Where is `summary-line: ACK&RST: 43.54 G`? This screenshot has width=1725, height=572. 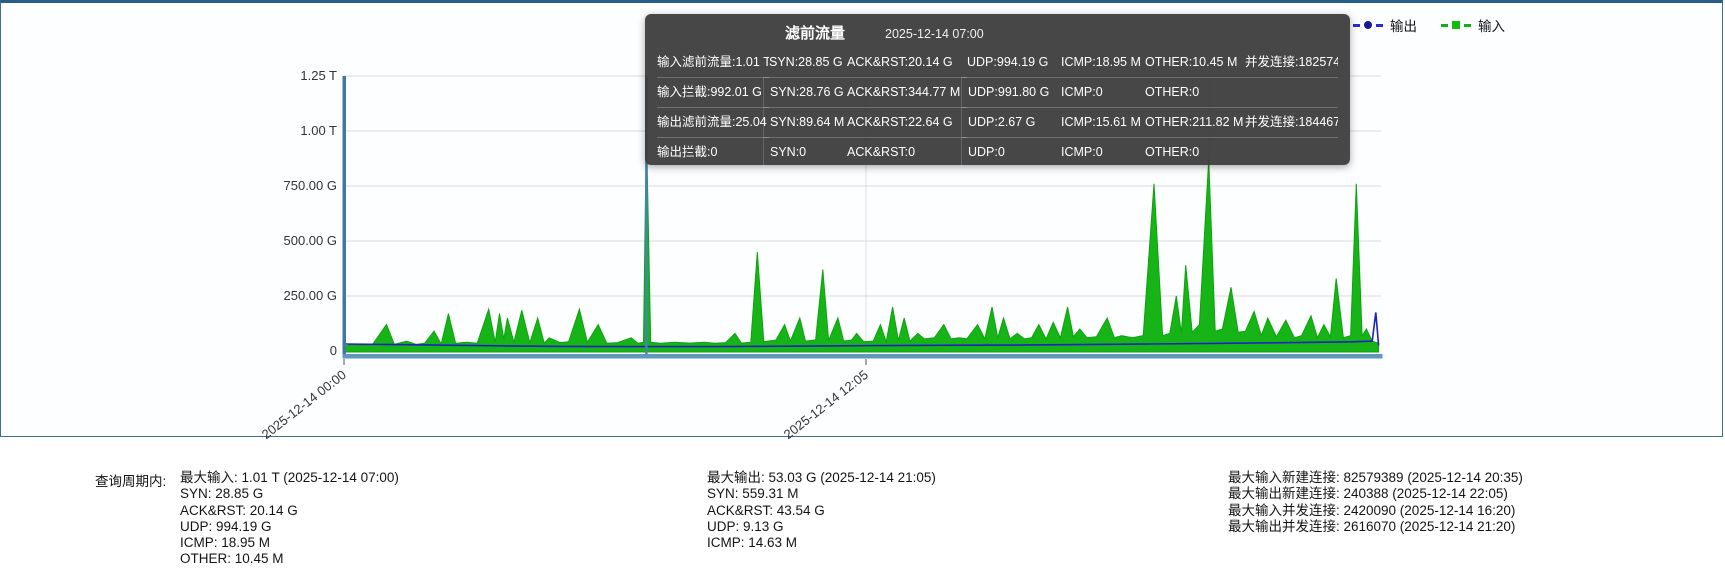 summary-line: ACK&RST: 43.54 G is located at coordinates (766, 510).